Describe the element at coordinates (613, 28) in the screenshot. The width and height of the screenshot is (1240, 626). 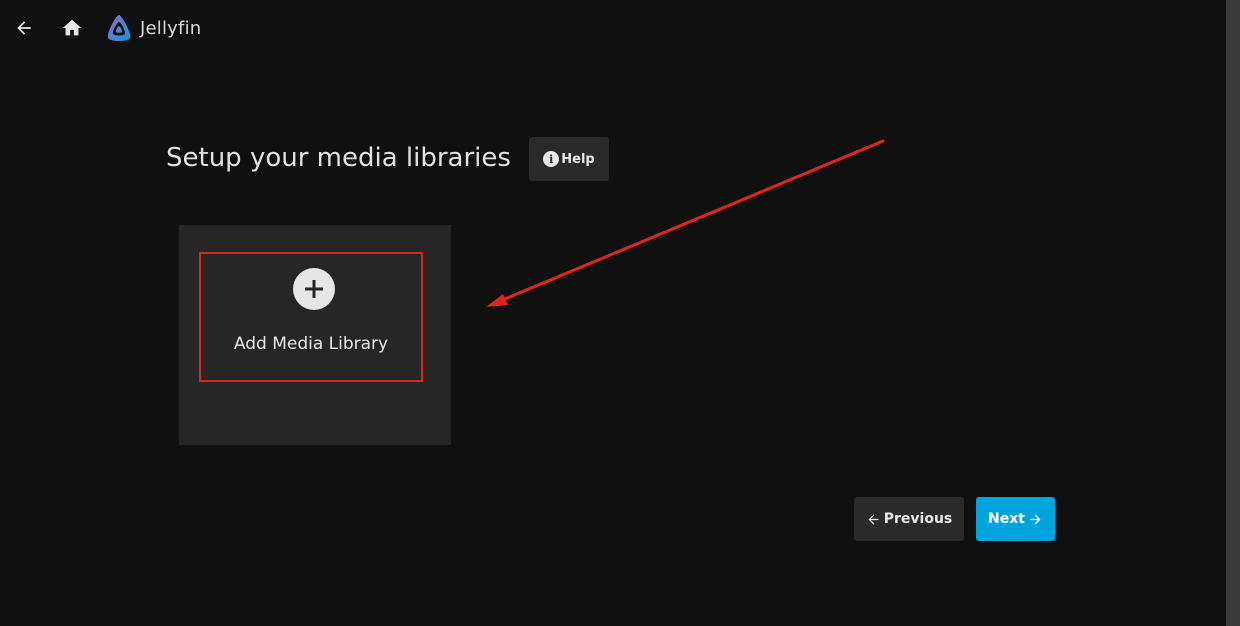
I see `header-bar: Jellyfin` at that location.